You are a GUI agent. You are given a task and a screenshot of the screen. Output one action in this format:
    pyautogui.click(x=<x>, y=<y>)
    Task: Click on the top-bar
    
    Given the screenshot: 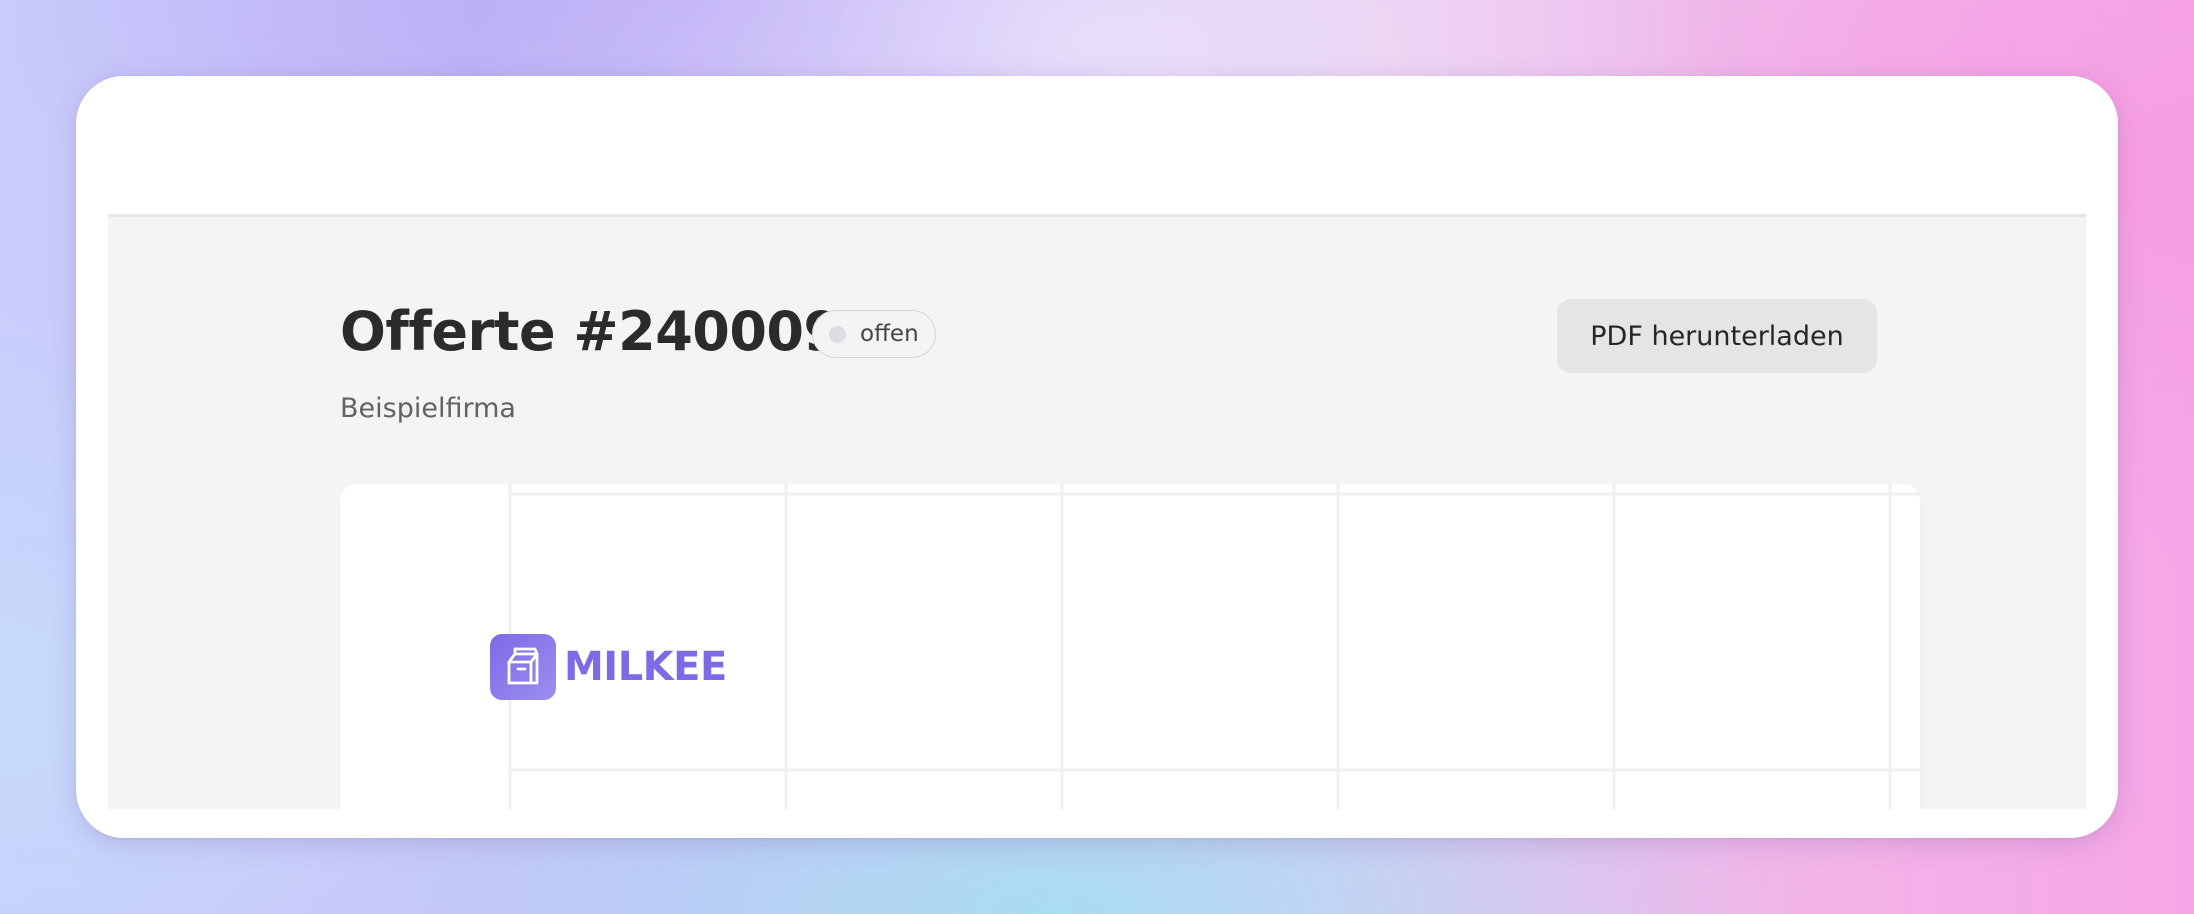 What is the action you would take?
    pyautogui.click(x=1097, y=145)
    